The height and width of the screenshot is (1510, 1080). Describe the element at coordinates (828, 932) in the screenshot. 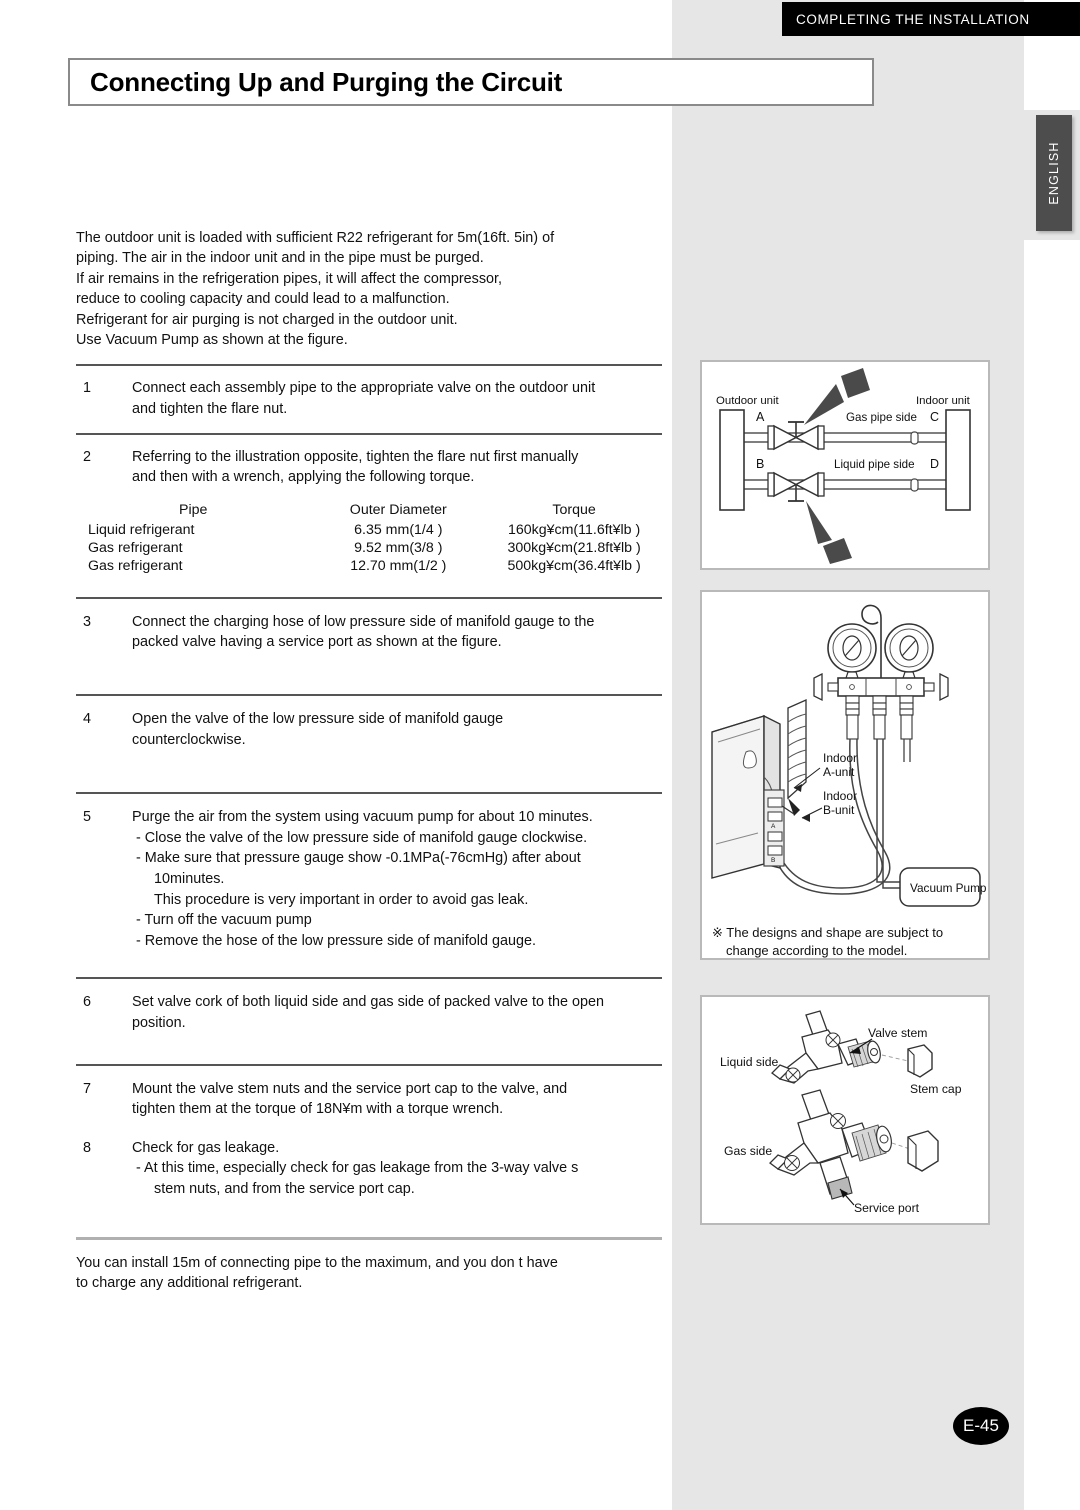

I see `figure-note-line1: ※ The designs and shape are subject to` at that location.